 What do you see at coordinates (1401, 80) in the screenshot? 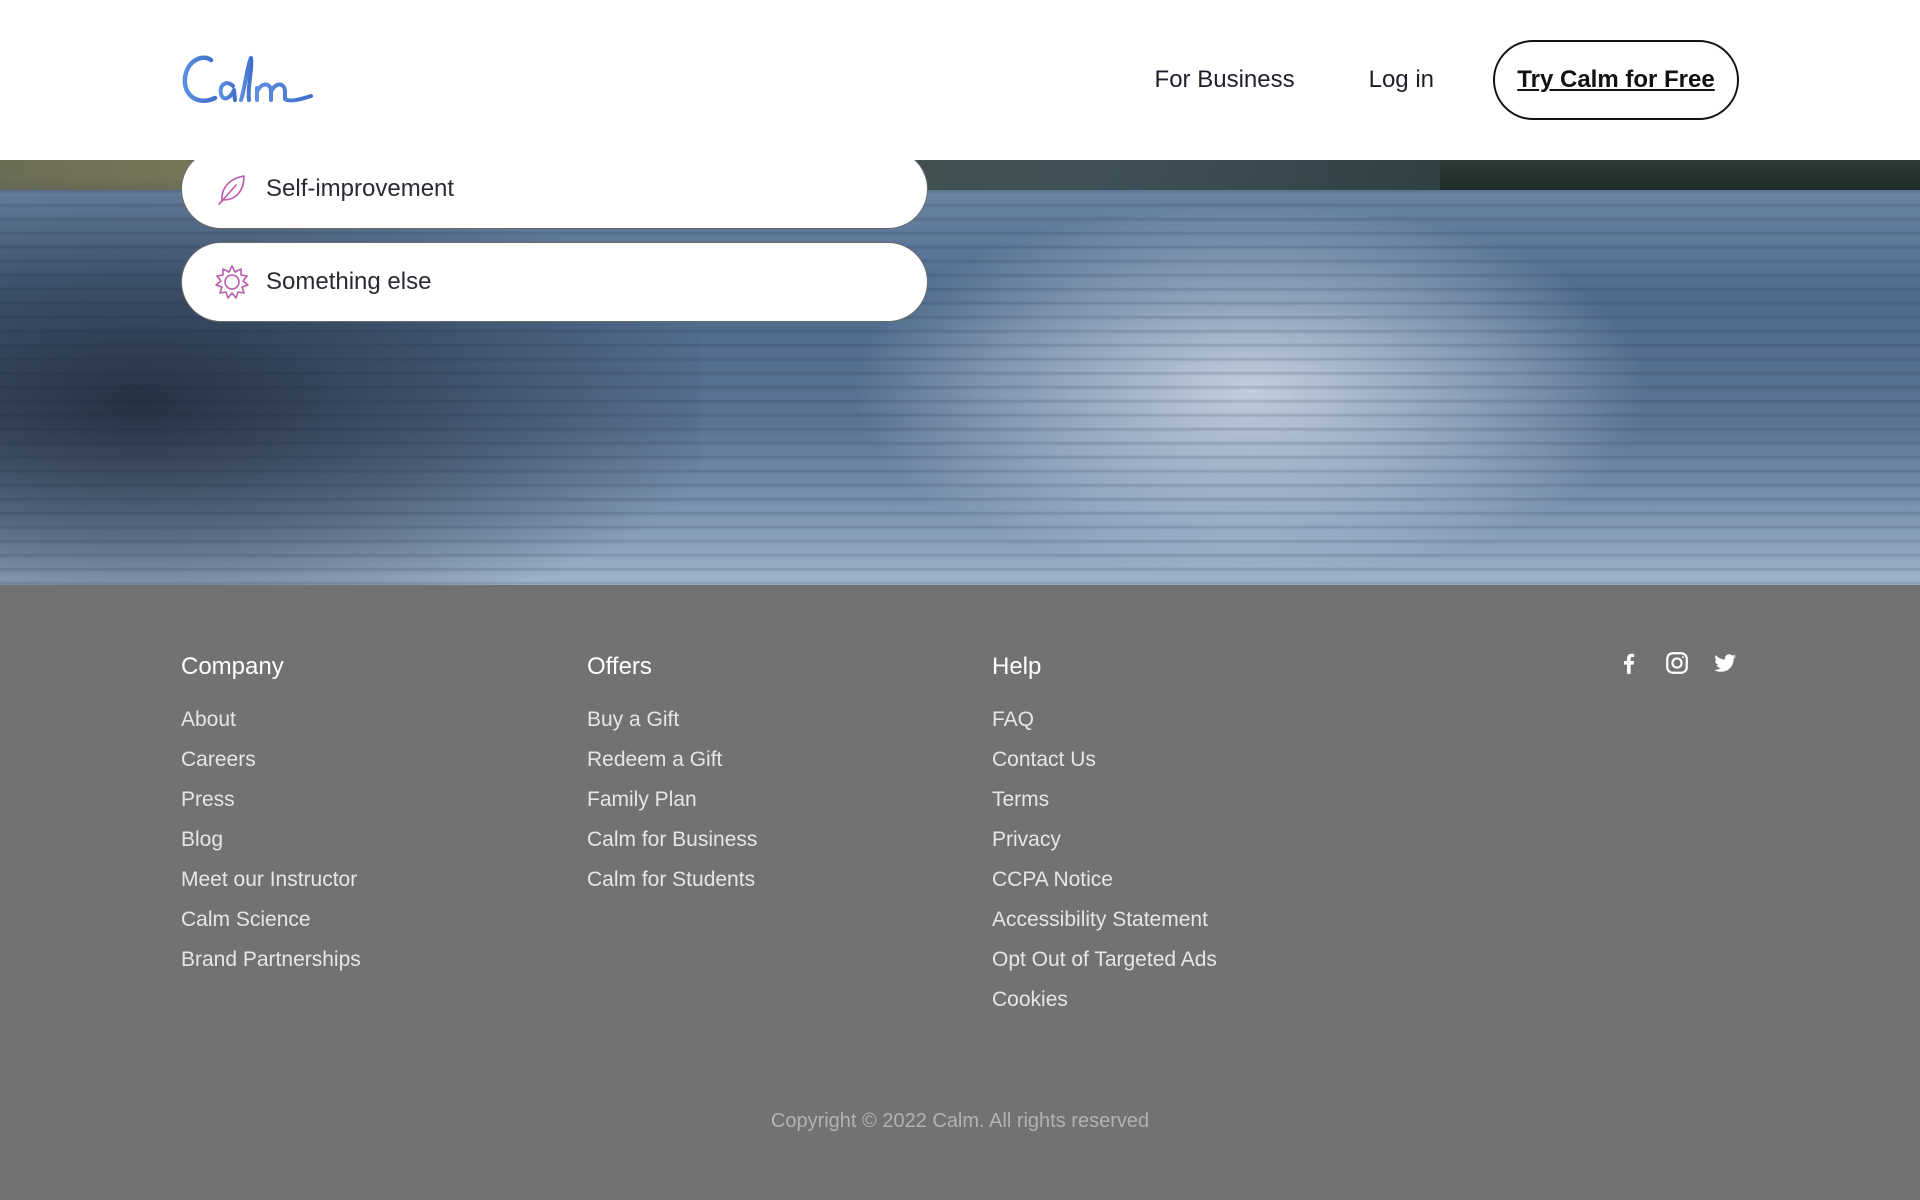
I see `nav-login-link: Log in` at bounding box center [1401, 80].